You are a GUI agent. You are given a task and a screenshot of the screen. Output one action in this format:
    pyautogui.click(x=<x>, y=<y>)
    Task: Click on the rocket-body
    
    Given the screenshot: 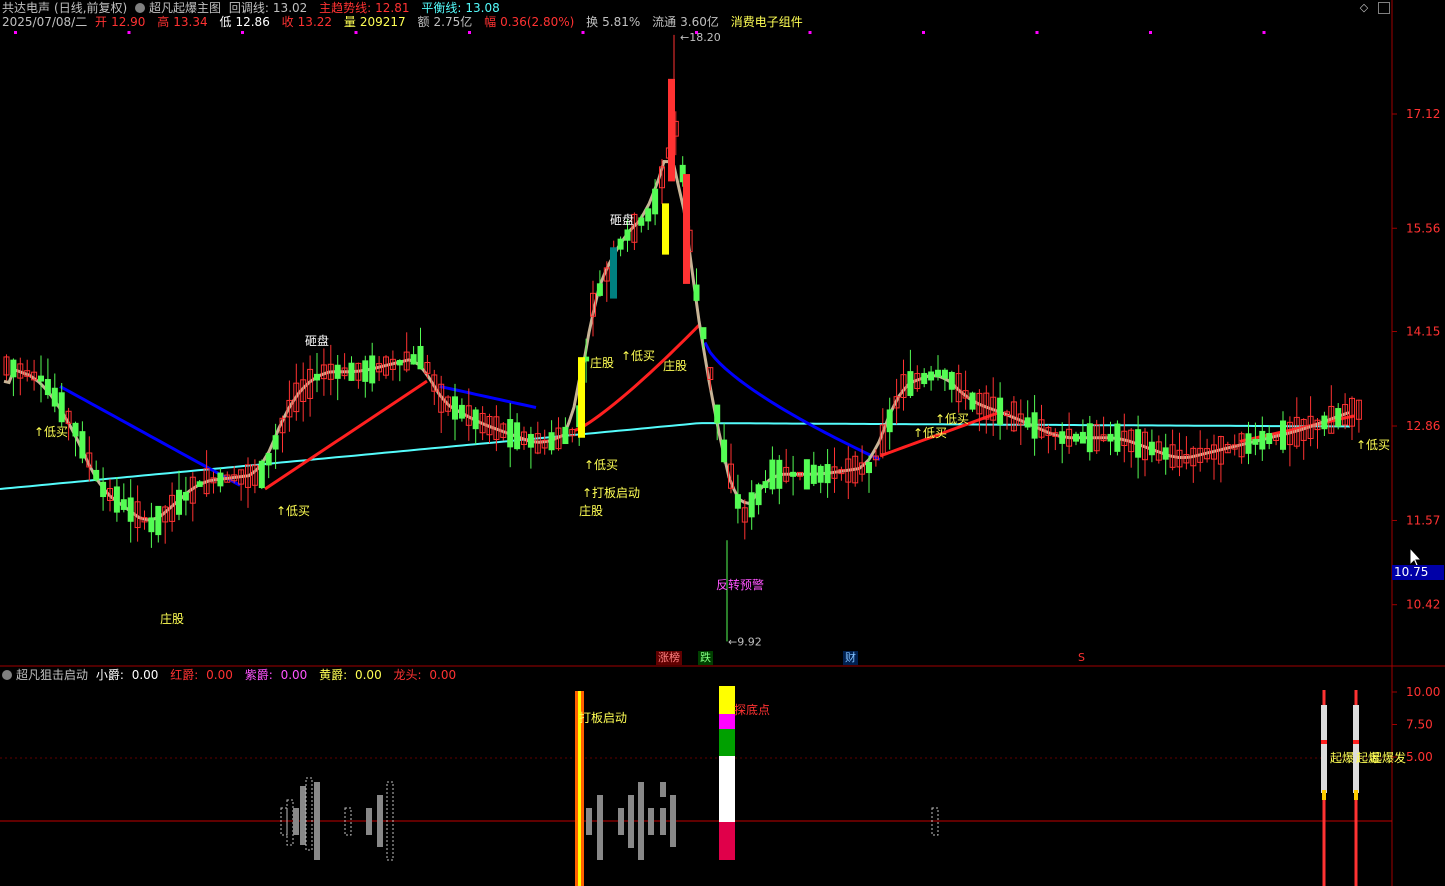 What is the action you would take?
    pyautogui.click(x=1356, y=749)
    